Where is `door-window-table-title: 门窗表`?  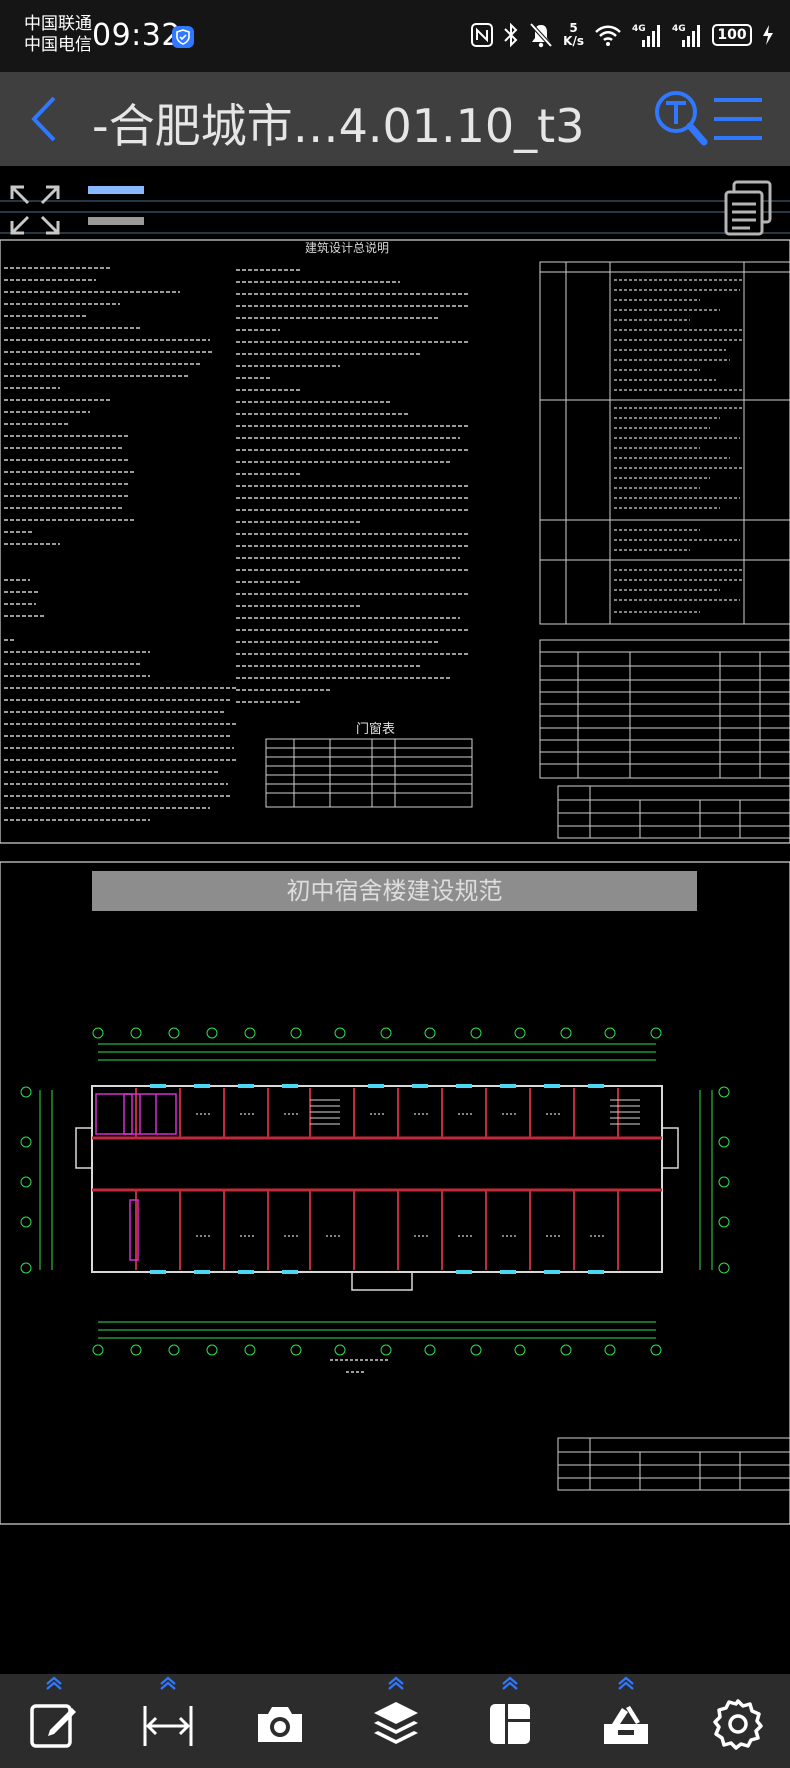
door-window-table-title: 门窗表 is located at coordinates (375, 729).